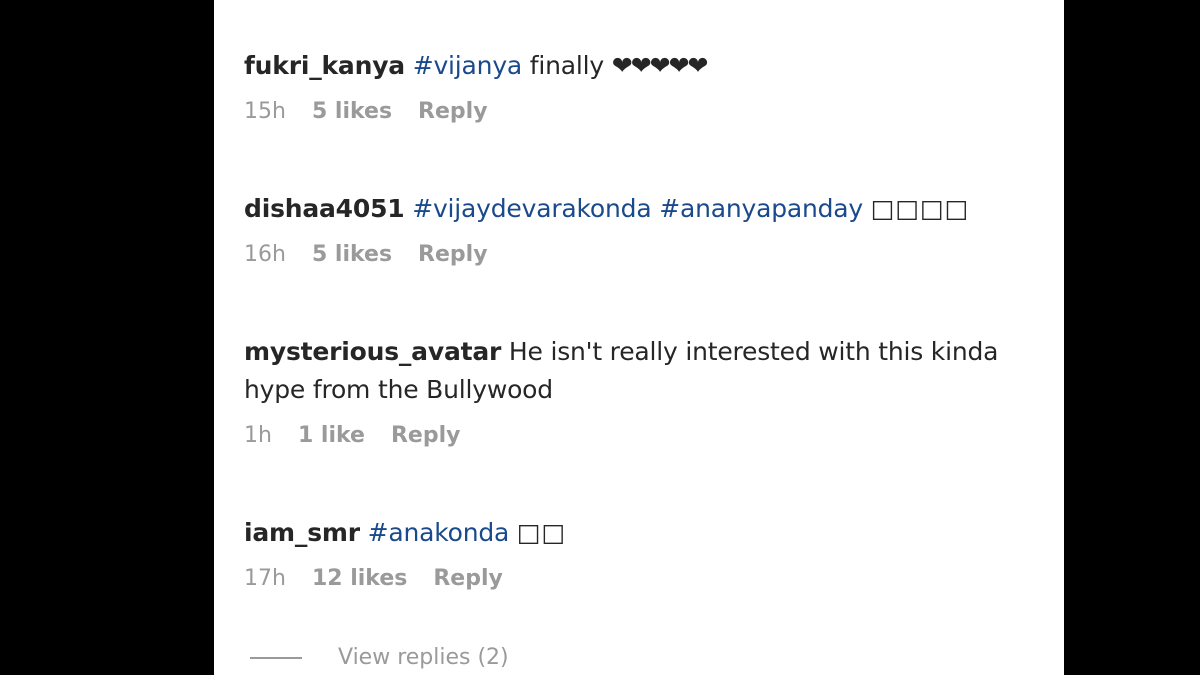 This screenshot has width=1200, height=675. Describe the element at coordinates (531, 208) in the screenshot. I see `comment-hashtag: #vijaydevarakonda` at that location.